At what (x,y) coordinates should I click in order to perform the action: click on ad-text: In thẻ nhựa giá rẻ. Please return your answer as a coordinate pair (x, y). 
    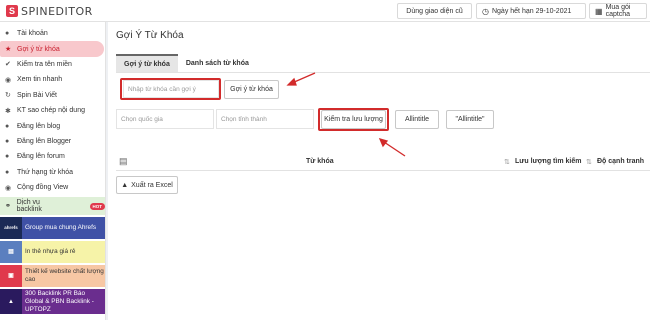
    Looking at the image, I should click on (50, 252).